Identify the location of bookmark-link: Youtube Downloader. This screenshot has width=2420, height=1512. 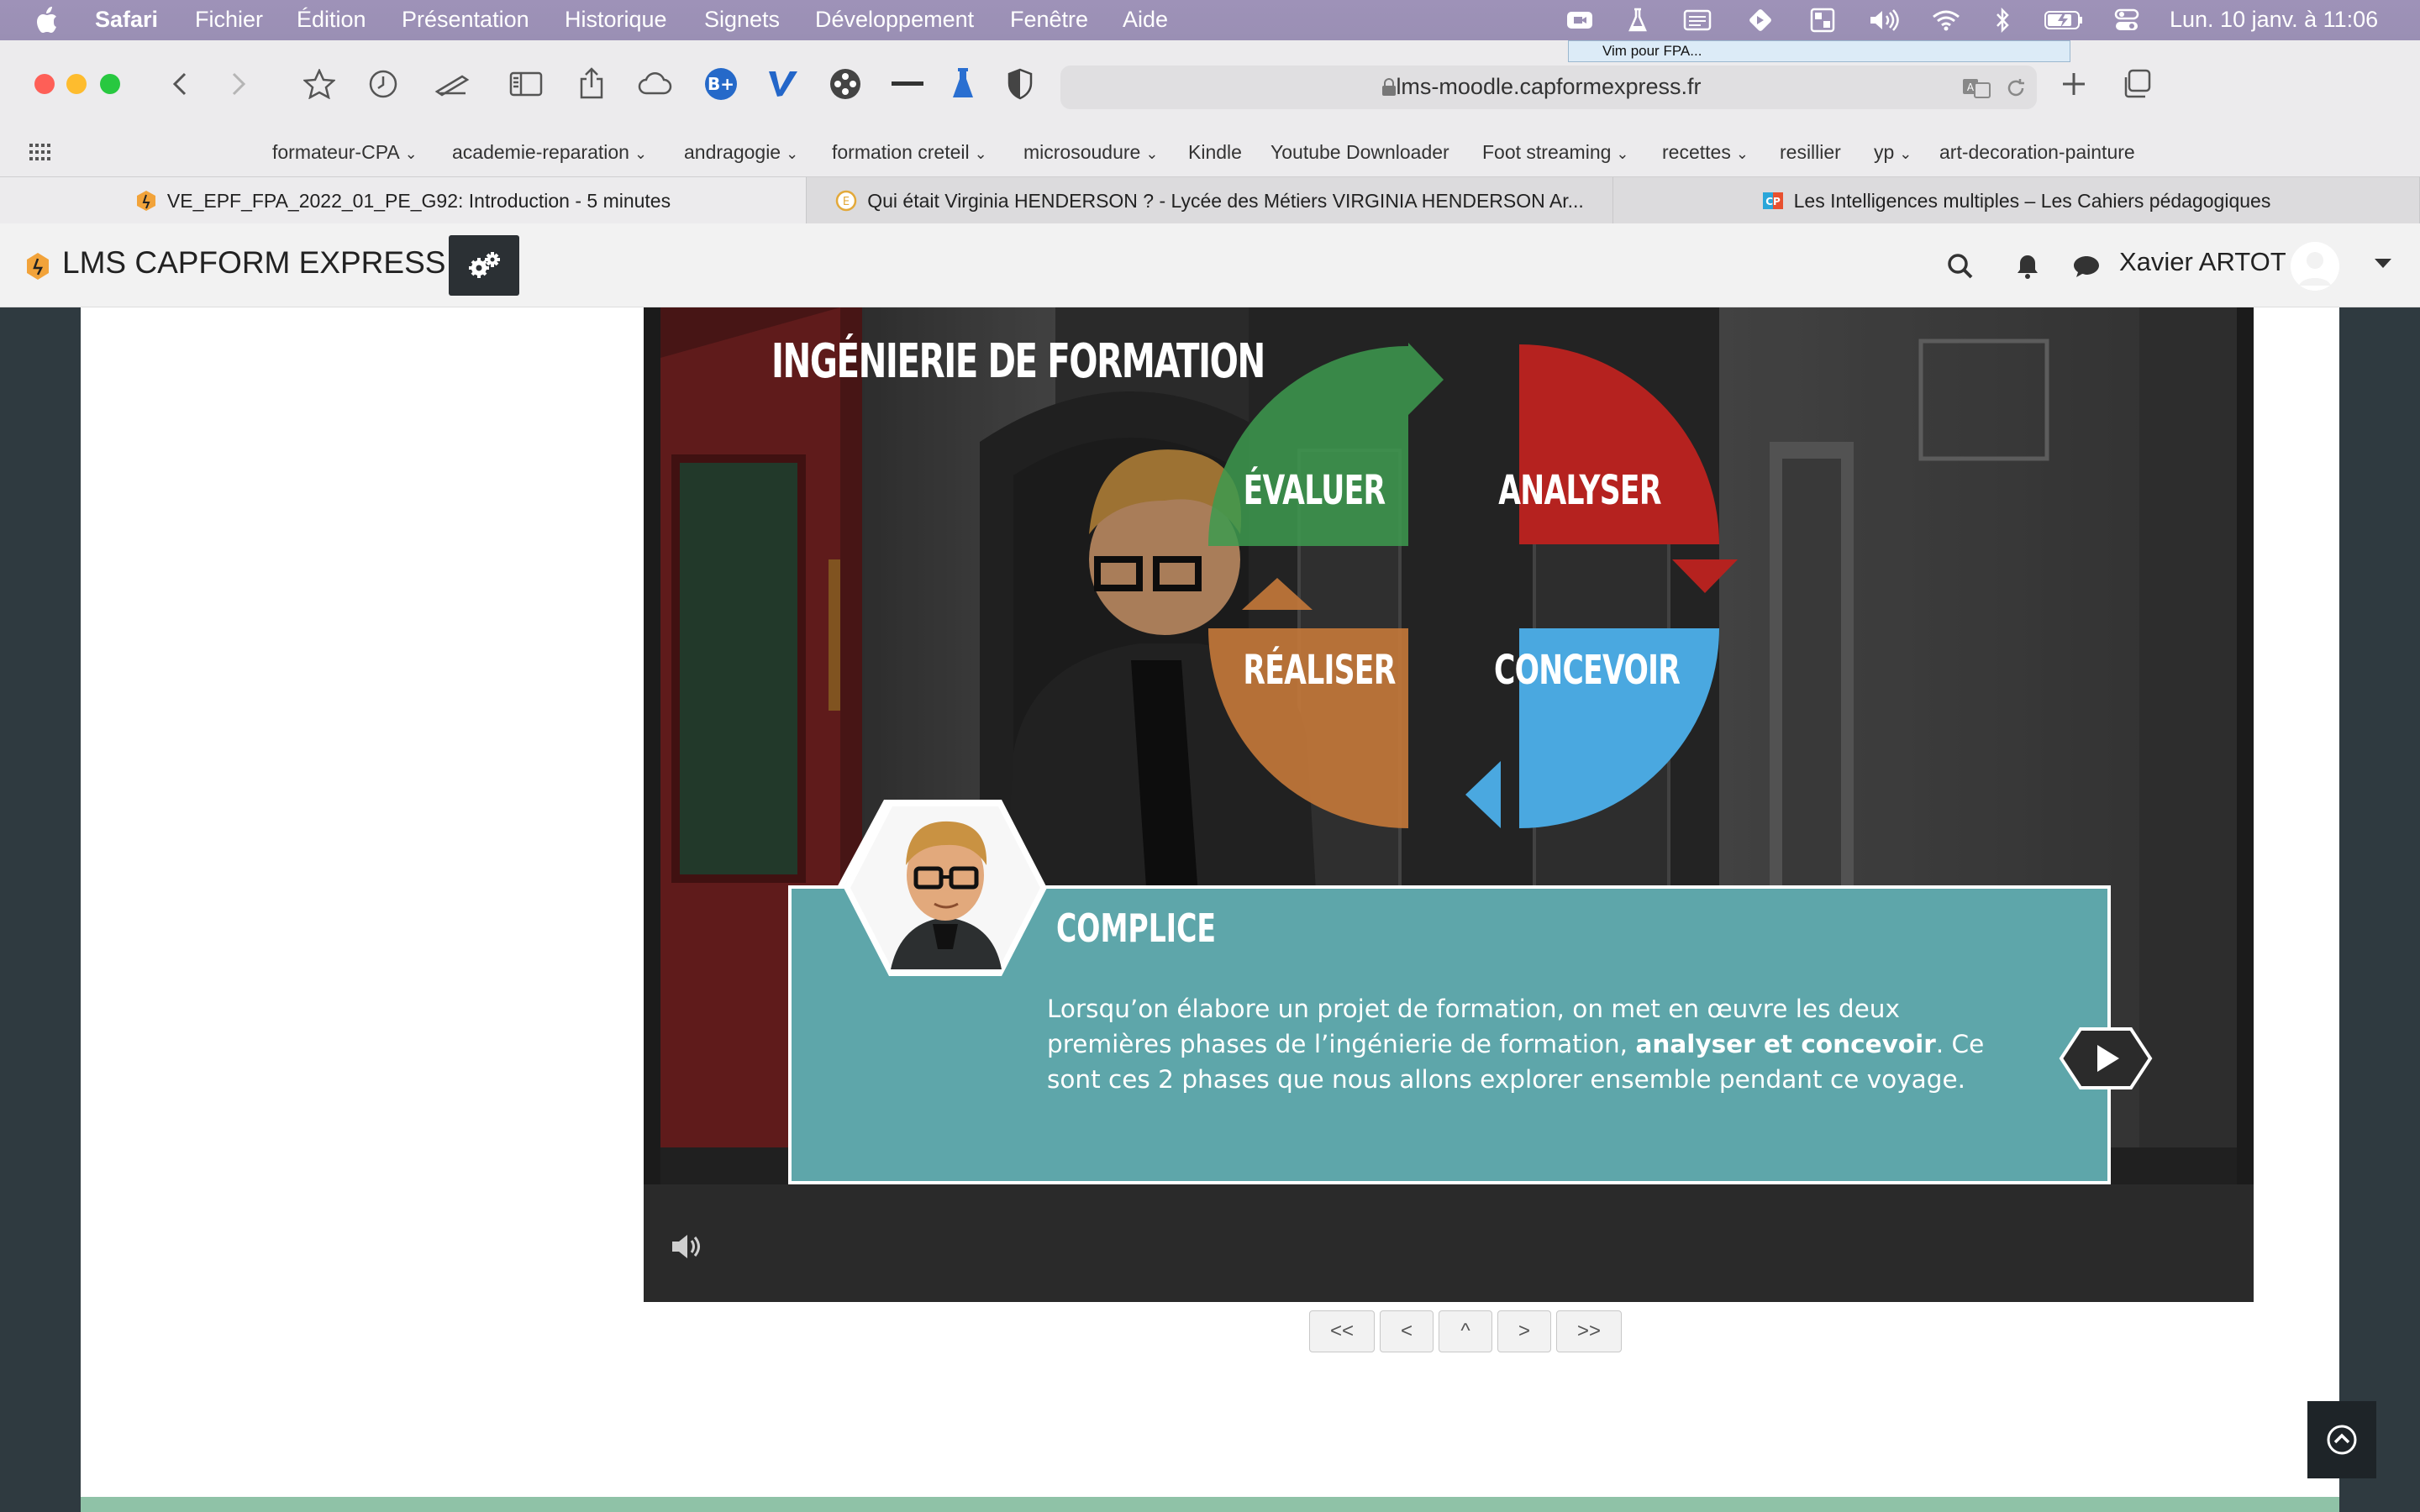
(1359, 152).